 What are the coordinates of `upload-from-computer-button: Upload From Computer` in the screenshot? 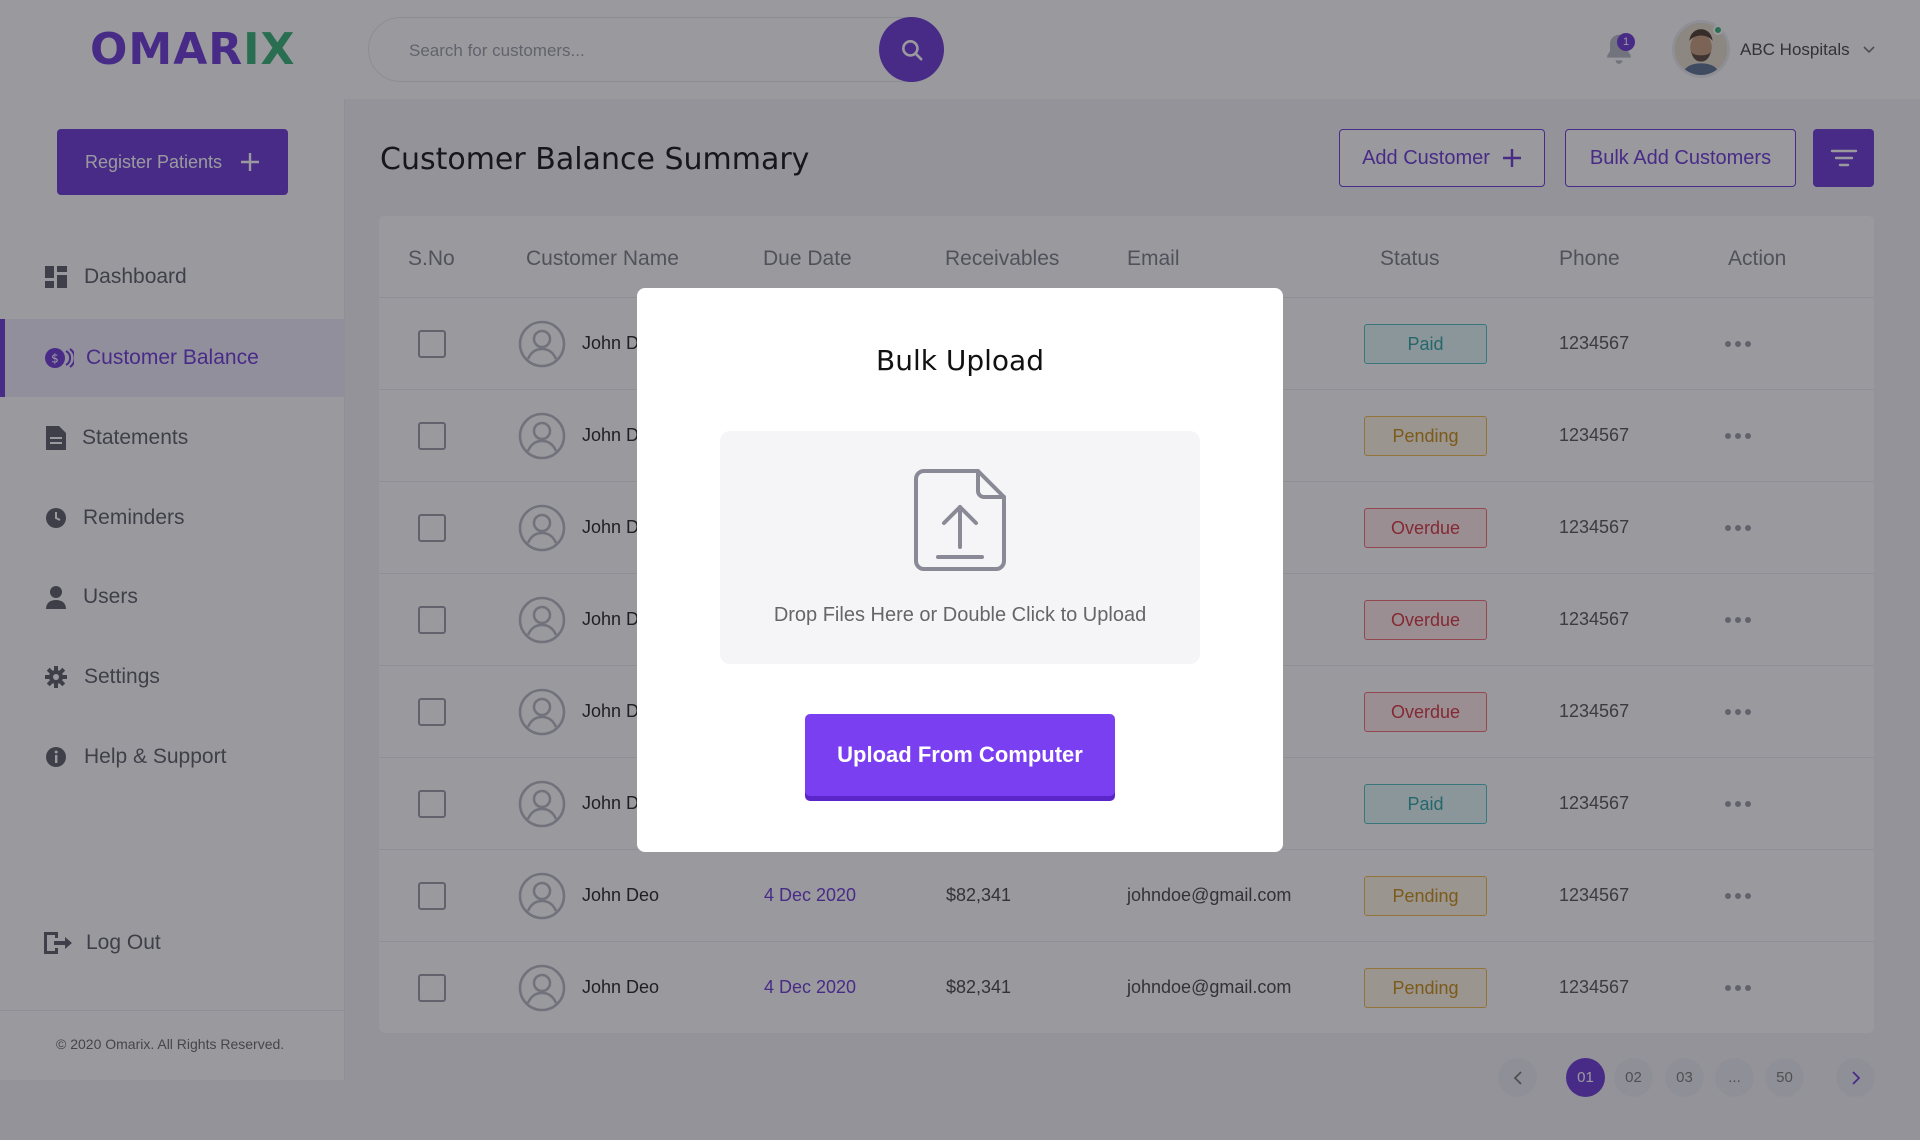 It's located at (960, 755).